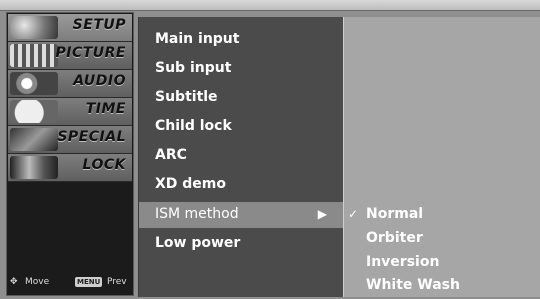 Image resolution: width=540 pixels, height=299 pixels. Describe the element at coordinates (241, 98) in the screenshot. I see `menu-item-subtitle: Subtitle` at that location.